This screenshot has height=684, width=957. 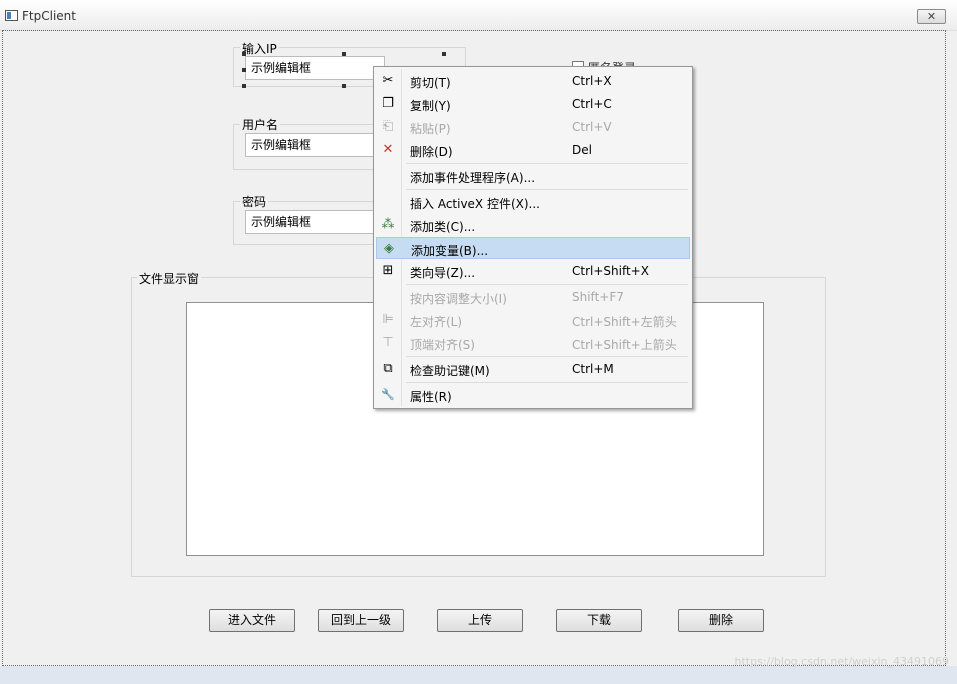 What do you see at coordinates (431, 152) in the screenshot?
I see `menu-item-label: 删除(D)` at bounding box center [431, 152].